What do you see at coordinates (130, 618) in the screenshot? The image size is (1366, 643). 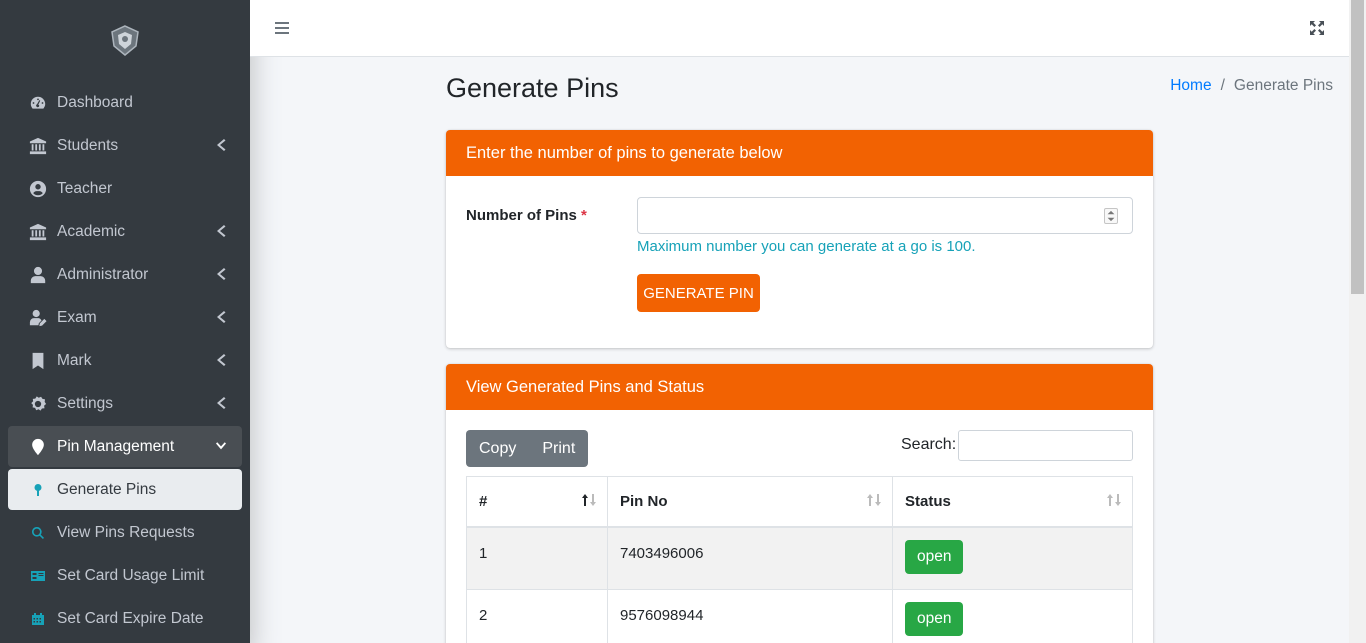 I see `sidebar-item-label: Set Card Expire Date` at bounding box center [130, 618].